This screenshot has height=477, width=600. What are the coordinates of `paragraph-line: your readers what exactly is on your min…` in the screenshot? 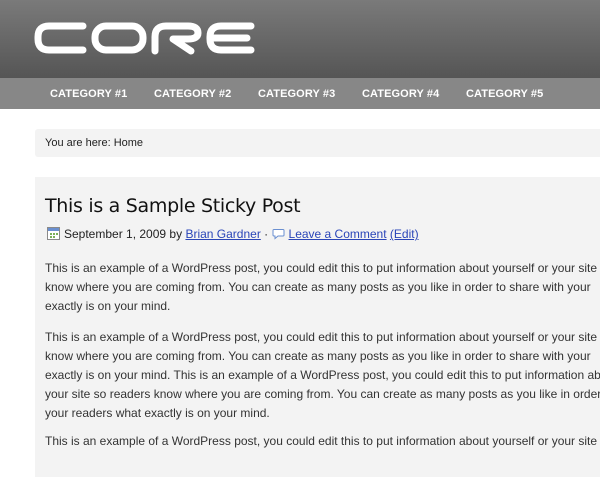 It's located at (157, 413).